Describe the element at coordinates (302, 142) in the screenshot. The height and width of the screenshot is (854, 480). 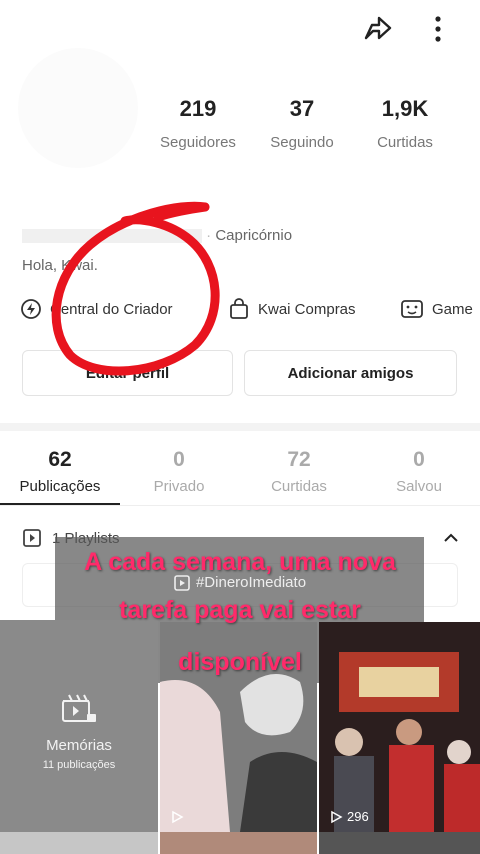
I see `following-label: Seguindo` at that location.